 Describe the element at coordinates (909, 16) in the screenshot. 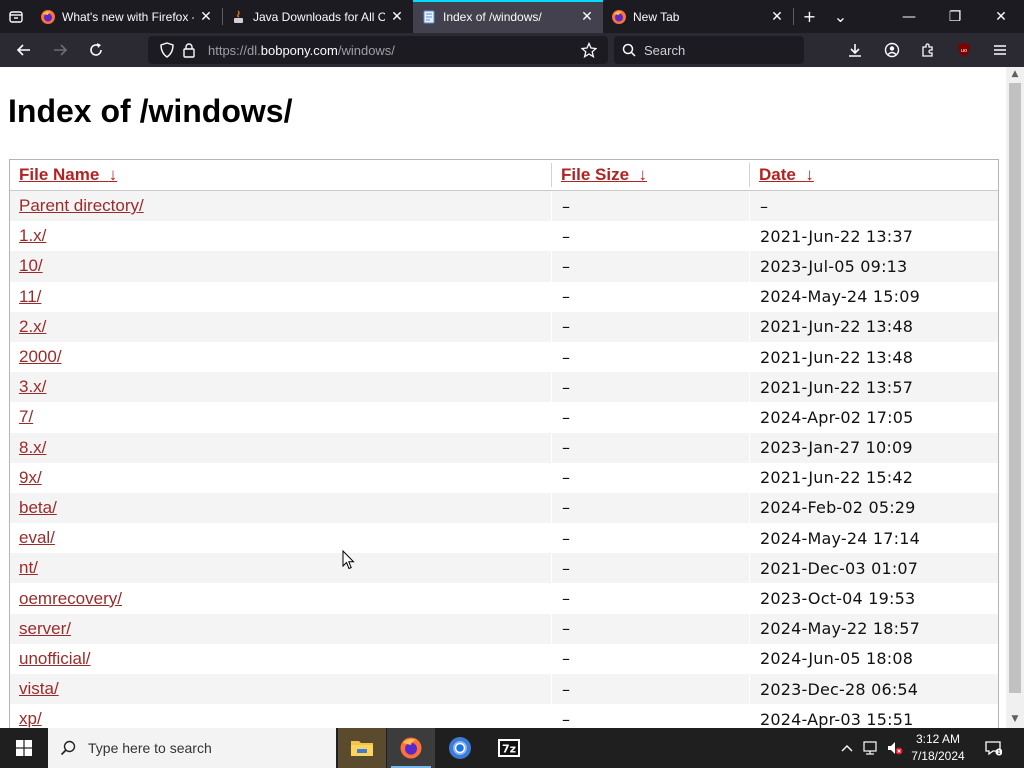

I see `minimize-button: —` at that location.